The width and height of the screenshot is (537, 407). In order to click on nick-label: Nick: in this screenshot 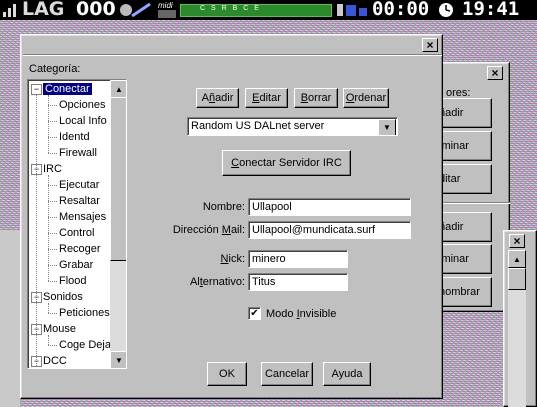, I will do `click(232, 259)`.